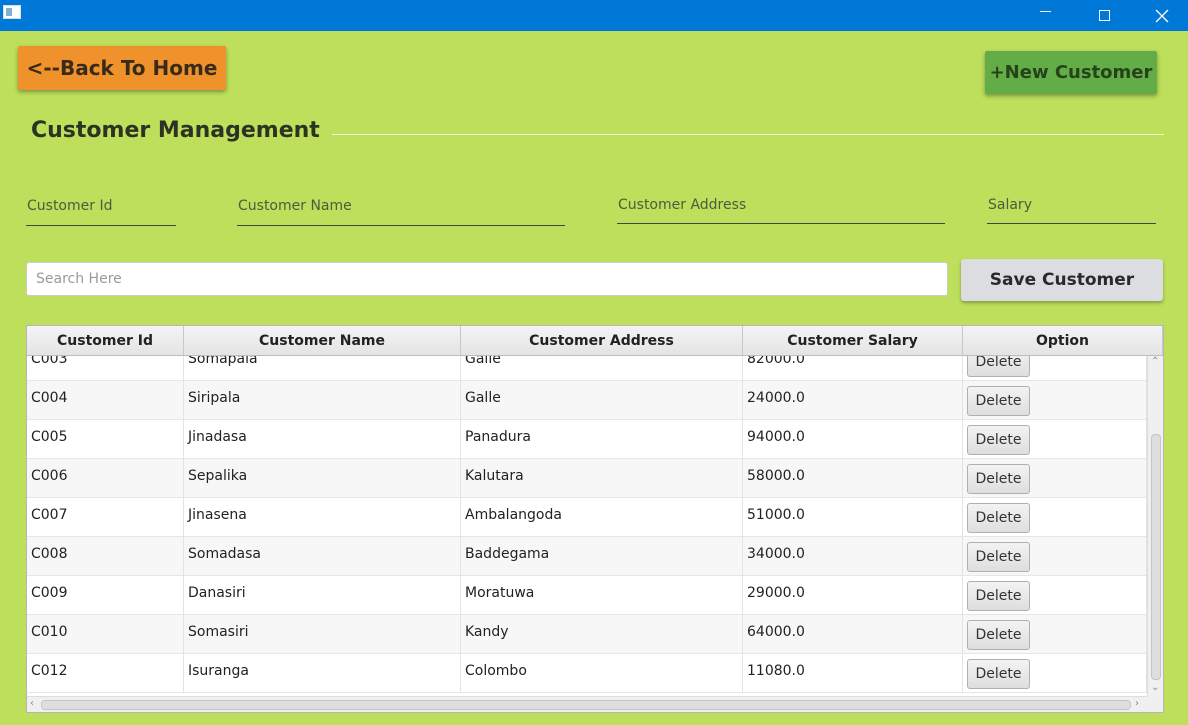 This screenshot has width=1188, height=725. I want to click on vertical-scrollbar: ⌃ ⌄, so click(1155, 526).